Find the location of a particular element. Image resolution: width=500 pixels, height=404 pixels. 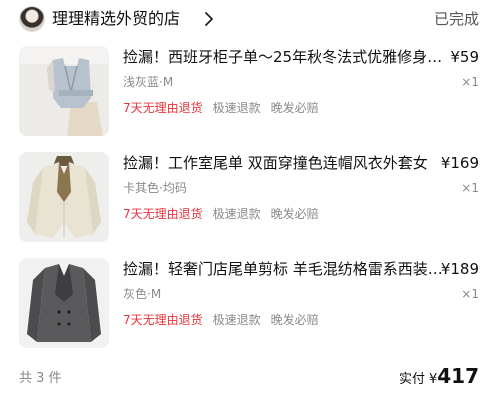

product-variant: 灰色·M is located at coordinates (142, 294).